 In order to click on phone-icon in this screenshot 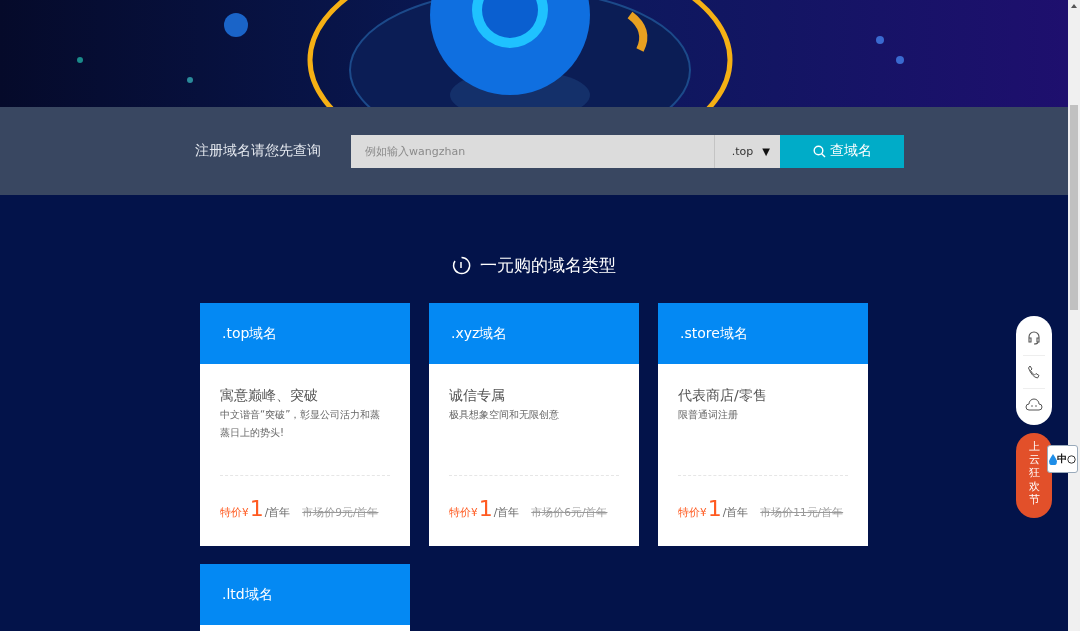, I will do `click(1034, 372)`.